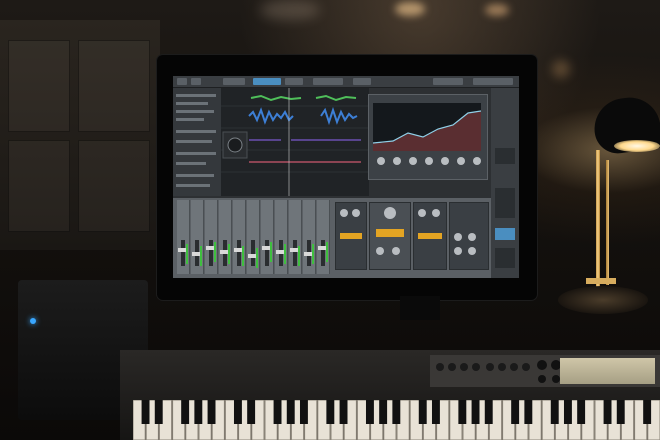 Image resolution: width=660 pixels, height=440 pixels. I want to click on piano-keys, so click(396, 419).